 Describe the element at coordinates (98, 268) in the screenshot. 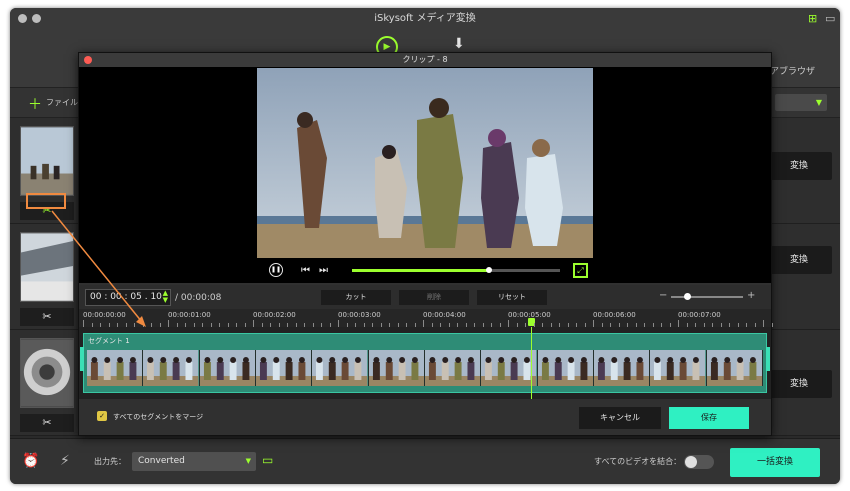

I see `annotation-arrow` at that location.